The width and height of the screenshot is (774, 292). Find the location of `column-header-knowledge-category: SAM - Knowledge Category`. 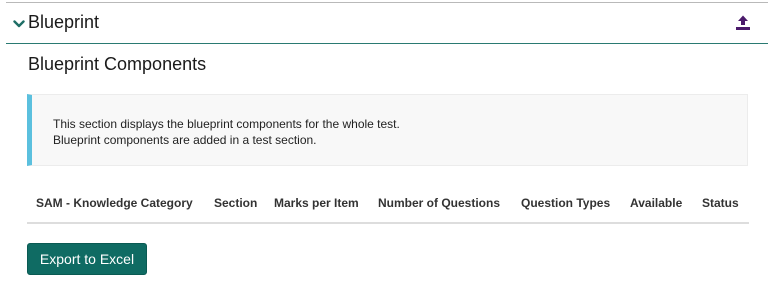

column-header-knowledge-category: SAM - Knowledge Category is located at coordinates (114, 203).